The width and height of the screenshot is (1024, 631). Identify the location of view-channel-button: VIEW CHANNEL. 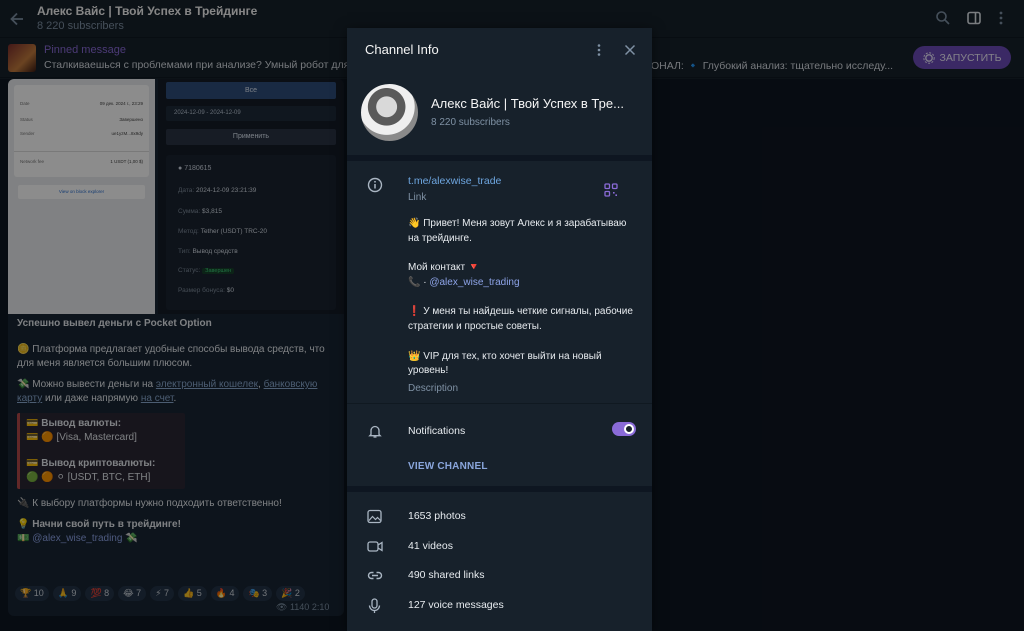
(448, 466).